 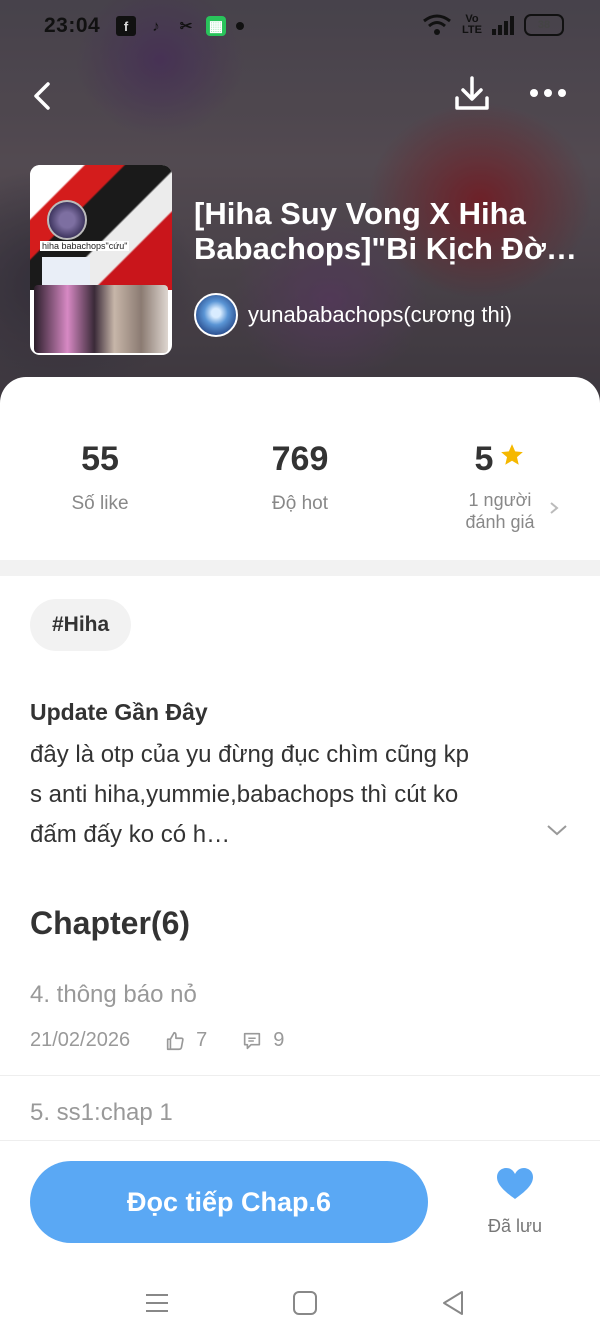 I want to click on rating-stat: 5 1 người đánh giá, so click(x=500, y=486).